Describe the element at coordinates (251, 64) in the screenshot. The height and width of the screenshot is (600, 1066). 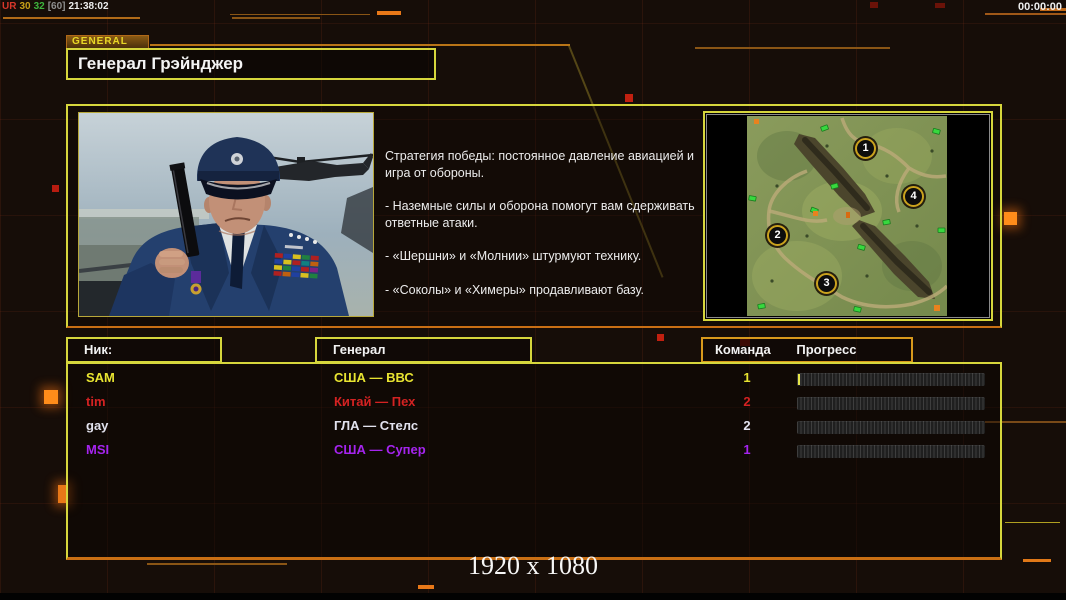
I see `general-title-box: Генерал Грэйнджер` at that location.